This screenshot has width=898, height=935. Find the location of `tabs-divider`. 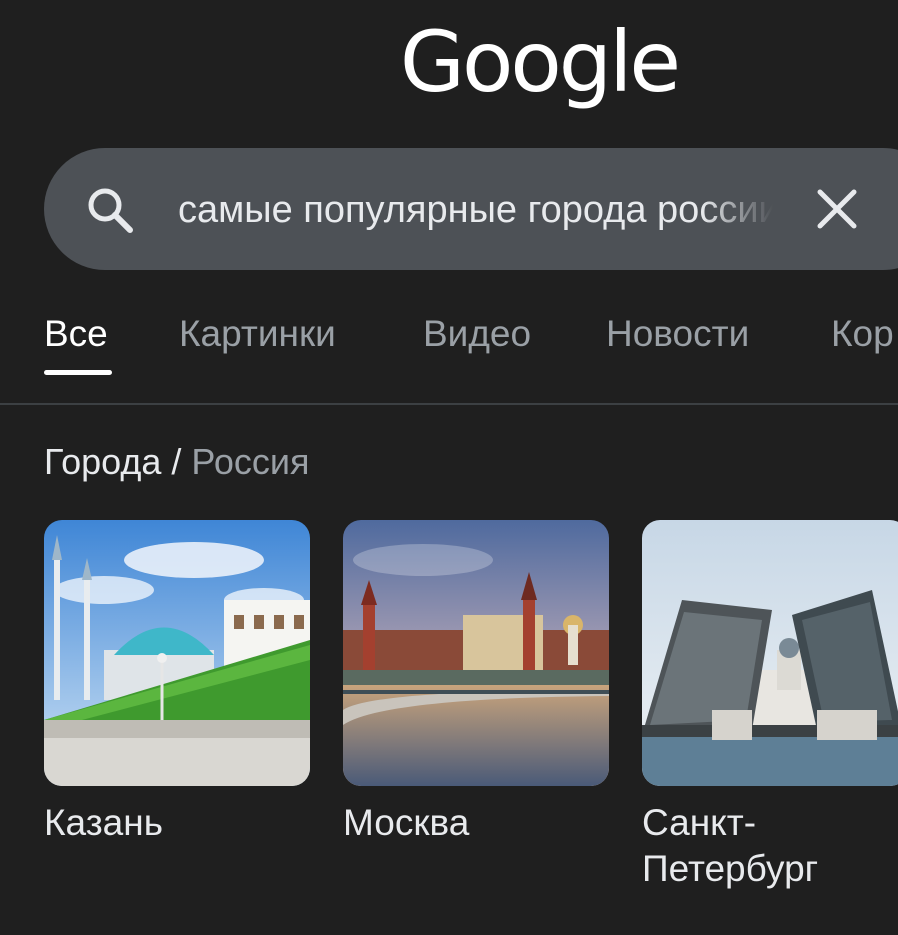

tabs-divider is located at coordinates (449, 404).